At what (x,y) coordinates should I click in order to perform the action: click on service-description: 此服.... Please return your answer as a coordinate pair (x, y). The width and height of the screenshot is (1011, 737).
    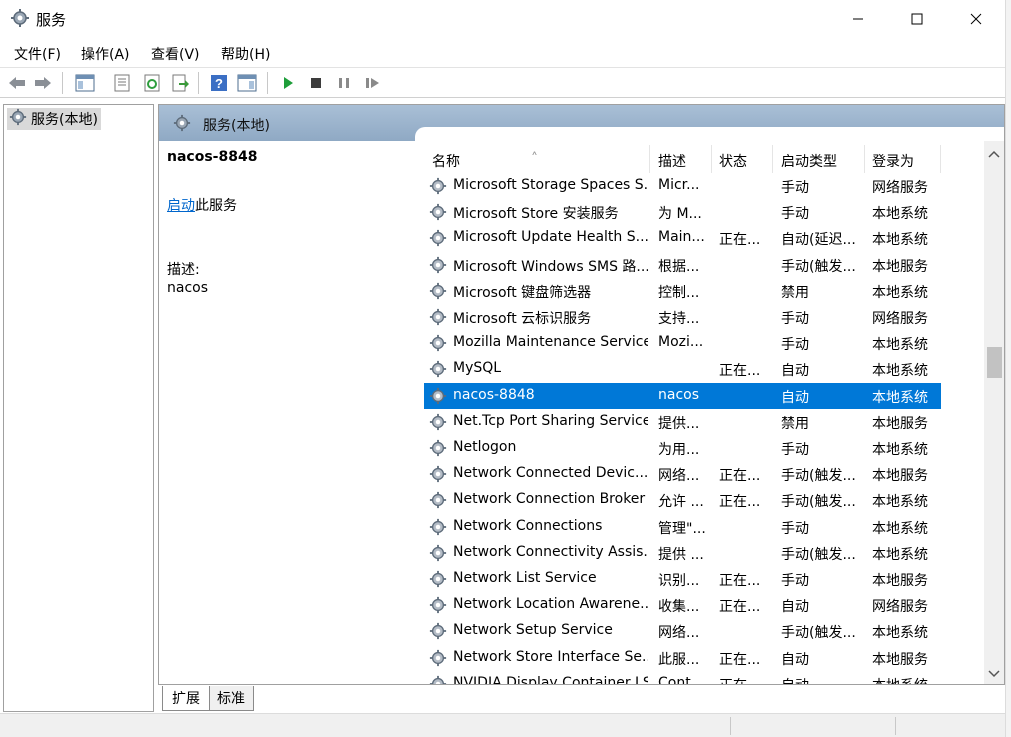
    Looking at the image, I should click on (679, 659).